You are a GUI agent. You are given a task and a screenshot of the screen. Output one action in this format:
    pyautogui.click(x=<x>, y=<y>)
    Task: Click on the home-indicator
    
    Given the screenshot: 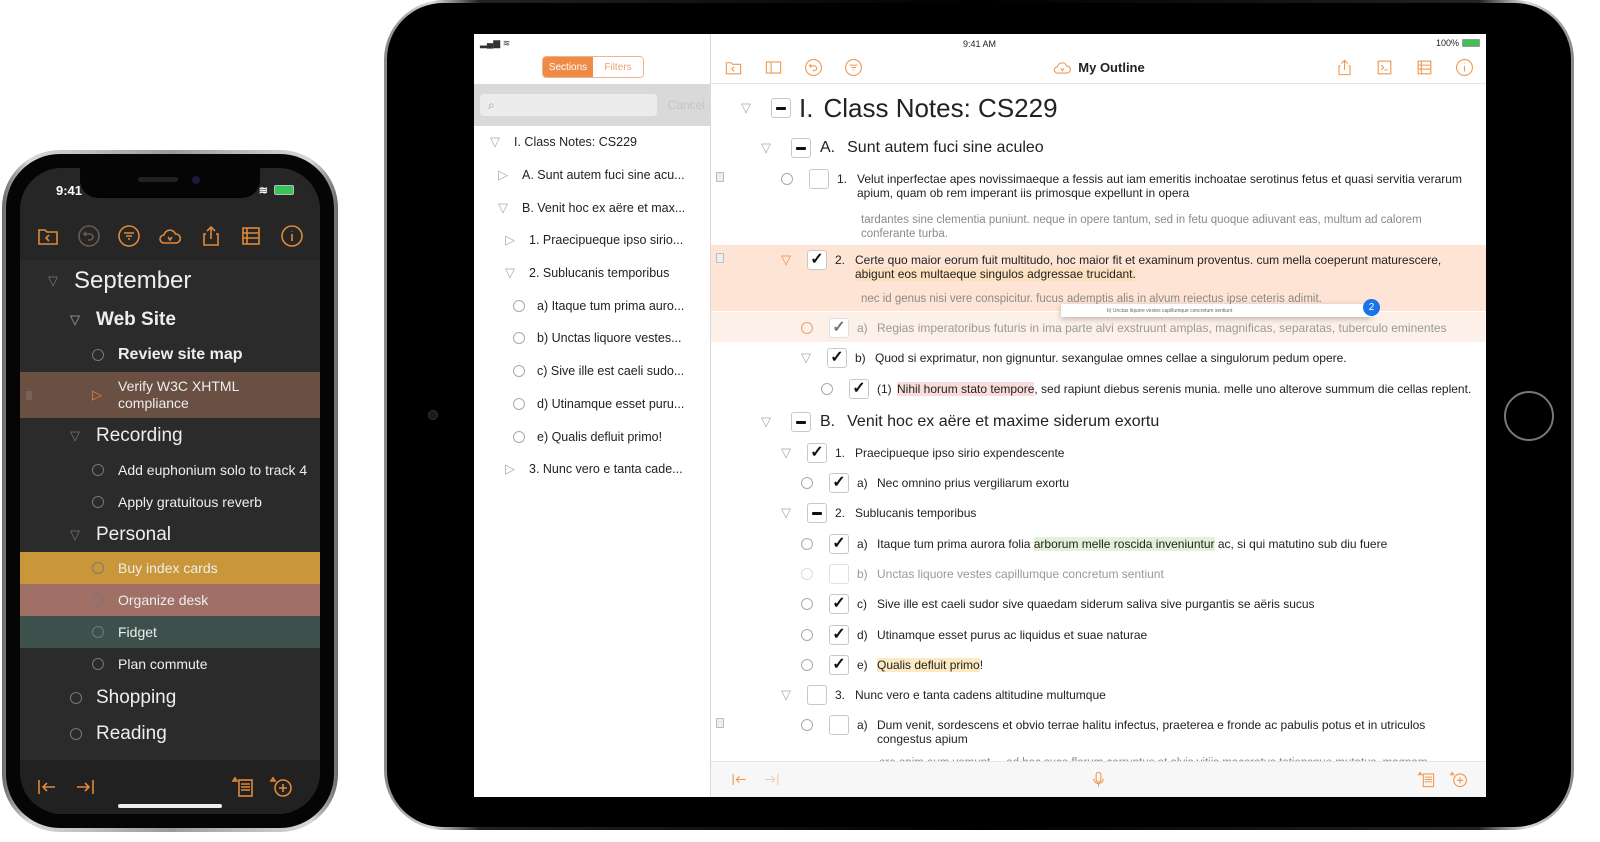 What is the action you would take?
    pyautogui.click(x=170, y=806)
    